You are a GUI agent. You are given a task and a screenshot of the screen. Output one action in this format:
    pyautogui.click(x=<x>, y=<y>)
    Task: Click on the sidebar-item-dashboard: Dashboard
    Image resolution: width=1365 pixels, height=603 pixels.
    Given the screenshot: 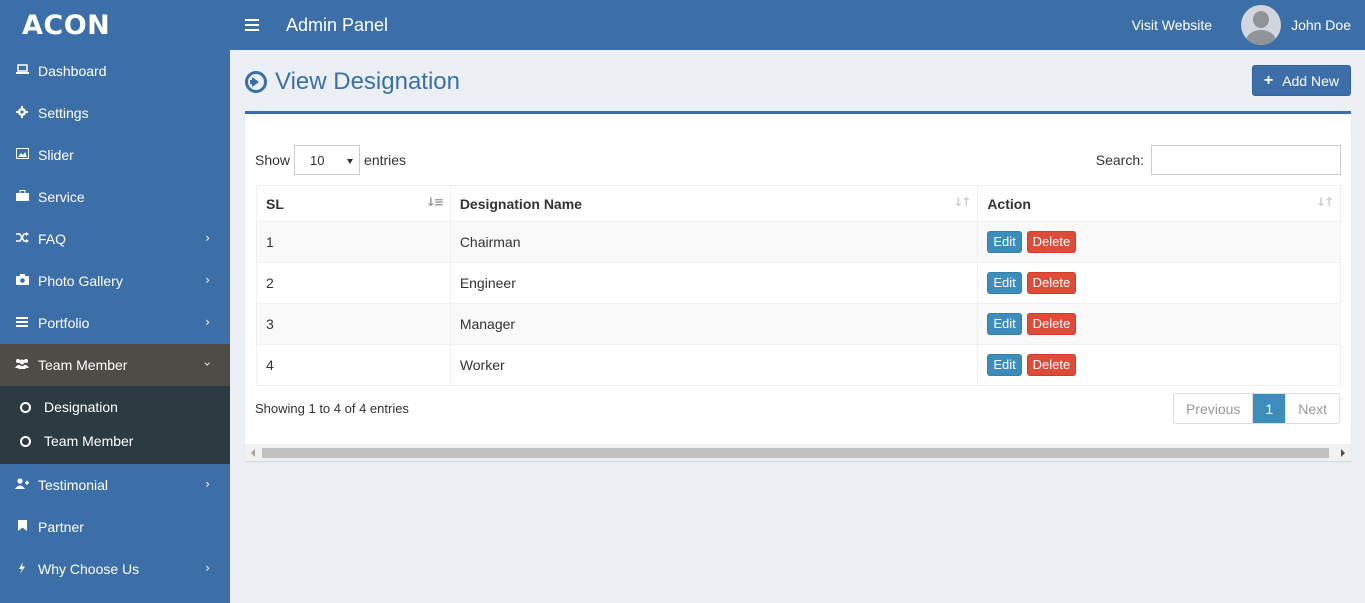 What is the action you would take?
    pyautogui.click(x=115, y=71)
    